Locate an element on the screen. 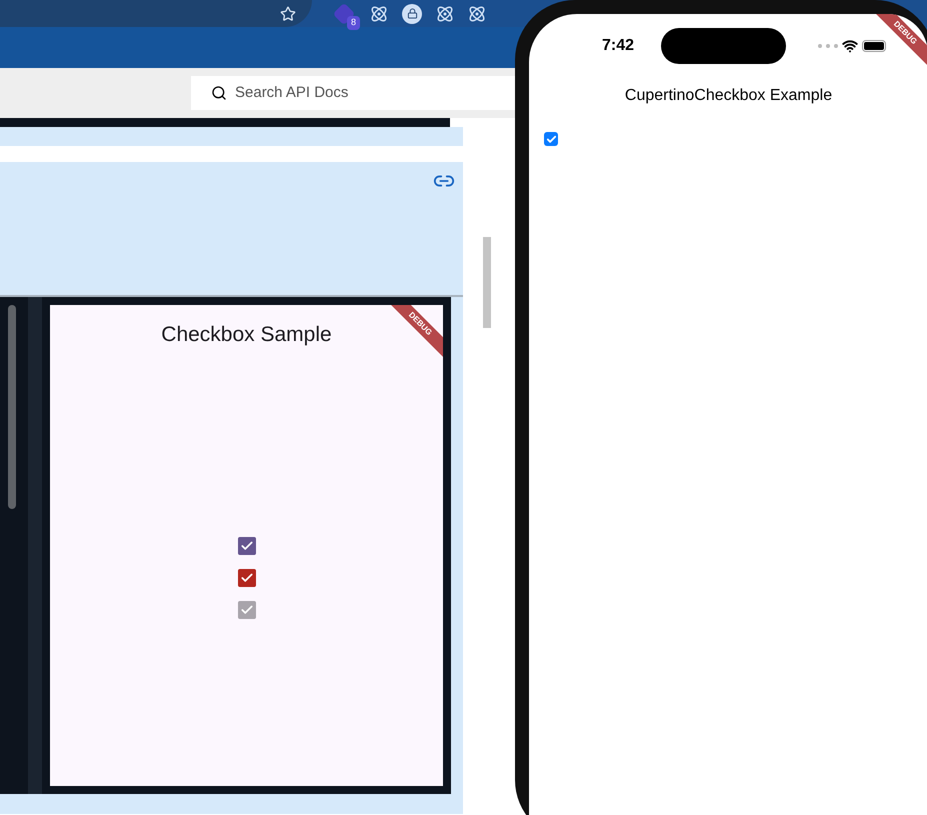 Image resolution: width=927 pixels, height=815 pixels. app-title: CupertinoCheckbox Example is located at coordinates (728, 96).